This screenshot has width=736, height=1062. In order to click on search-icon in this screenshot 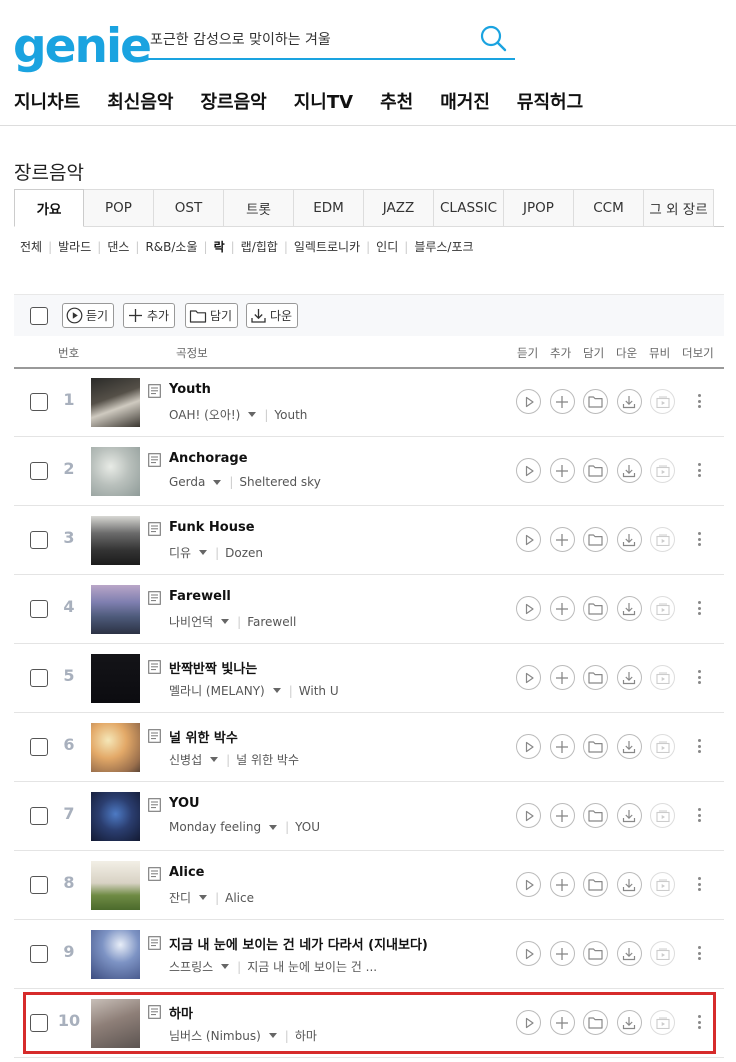, I will do `click(494, 39)`.